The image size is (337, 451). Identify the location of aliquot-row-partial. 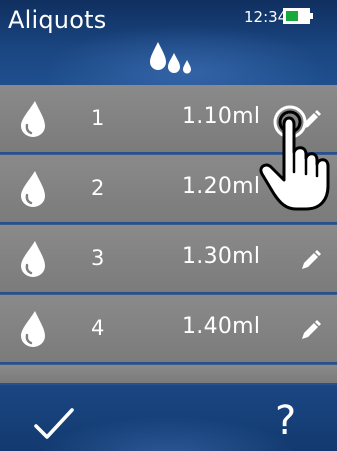
(168, 375).